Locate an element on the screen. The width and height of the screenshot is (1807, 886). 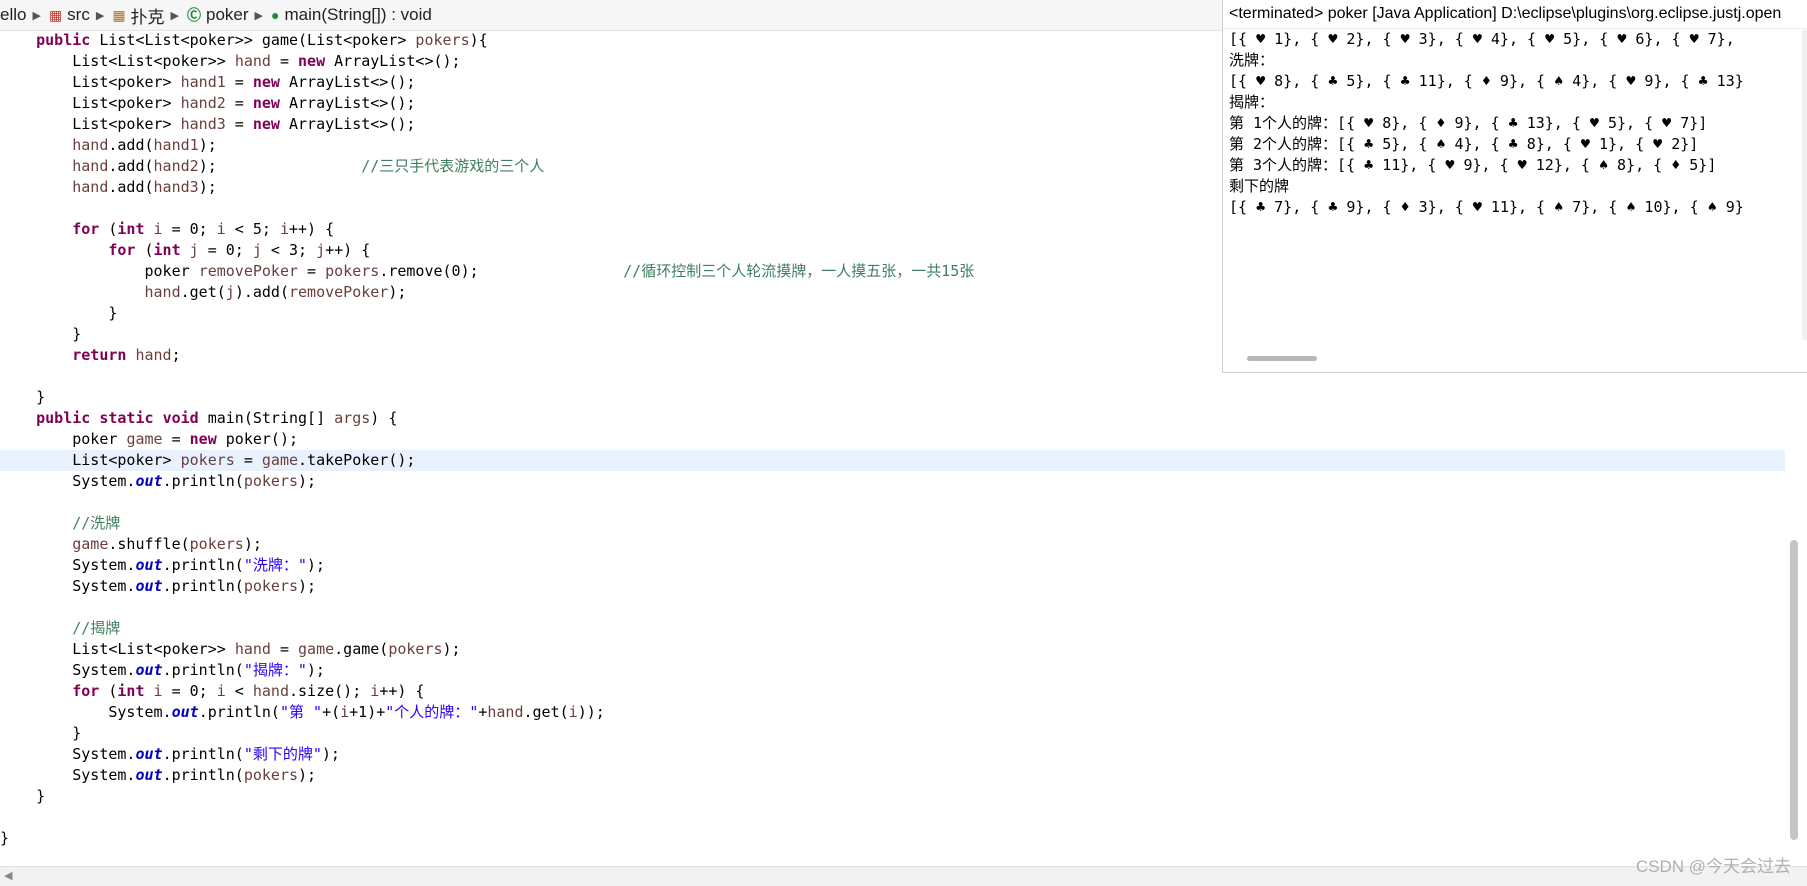
breadcrumb-item-class: Ⓒ poker is located at coordinates (218, 15).